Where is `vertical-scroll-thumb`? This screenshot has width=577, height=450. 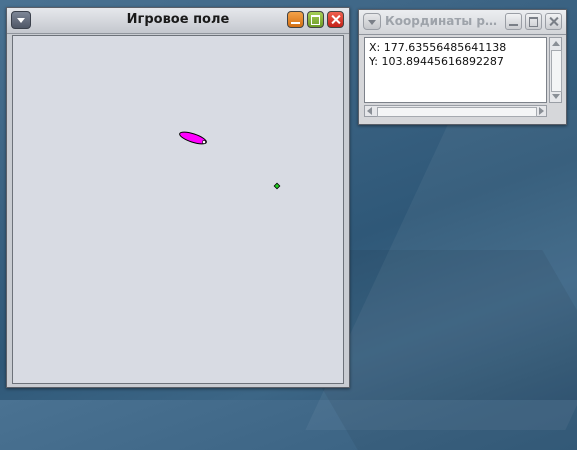 vertical-scroll-thumb is located at coordinates (556, 71).